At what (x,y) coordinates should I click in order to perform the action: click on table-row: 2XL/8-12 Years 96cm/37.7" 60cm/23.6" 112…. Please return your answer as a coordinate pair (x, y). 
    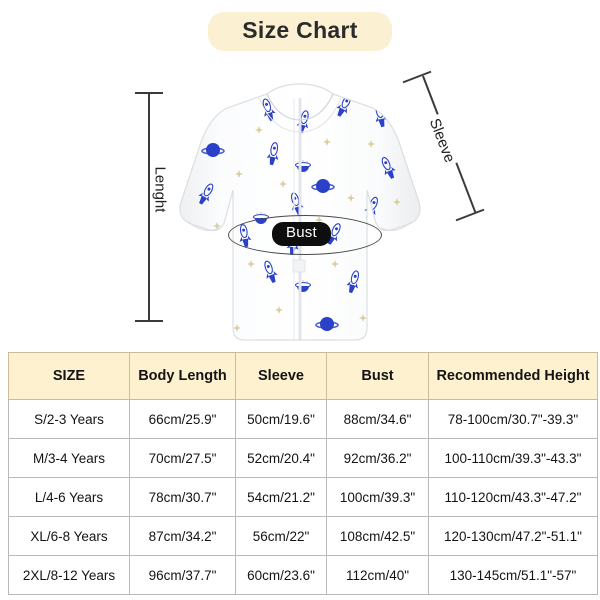
    Looking at the image, I should click on (303, 575).